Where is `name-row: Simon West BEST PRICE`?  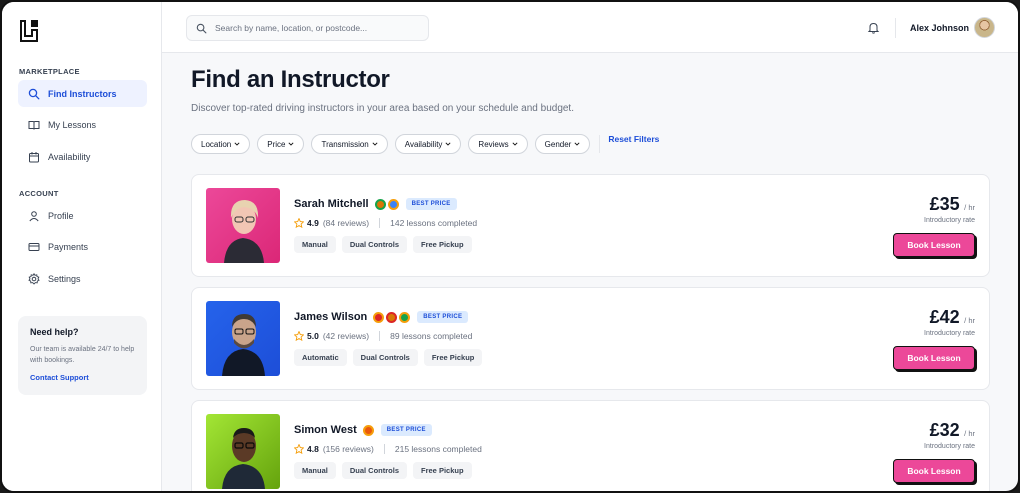
name-row: Simon West BEST PRICE is located at coordinates (363, 430).